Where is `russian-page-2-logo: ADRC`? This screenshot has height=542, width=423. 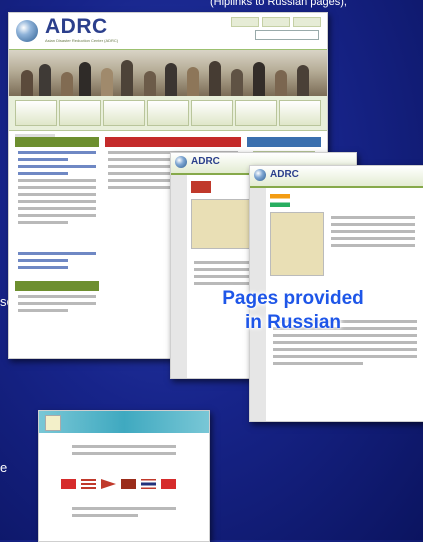 russian-page-2-logo: ADRC is located at coordinates (284, 174).